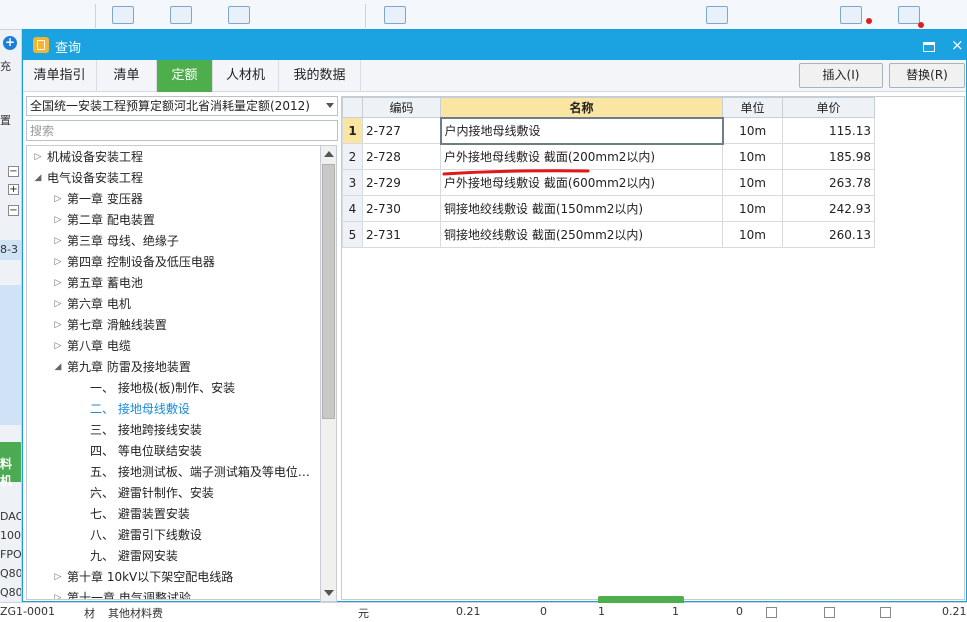 This screenshot has width=967, height=622. What do you see at coordinates (352, 182) in the screenshot?
I see `row-index: 3` at bounding box center [352, 182].